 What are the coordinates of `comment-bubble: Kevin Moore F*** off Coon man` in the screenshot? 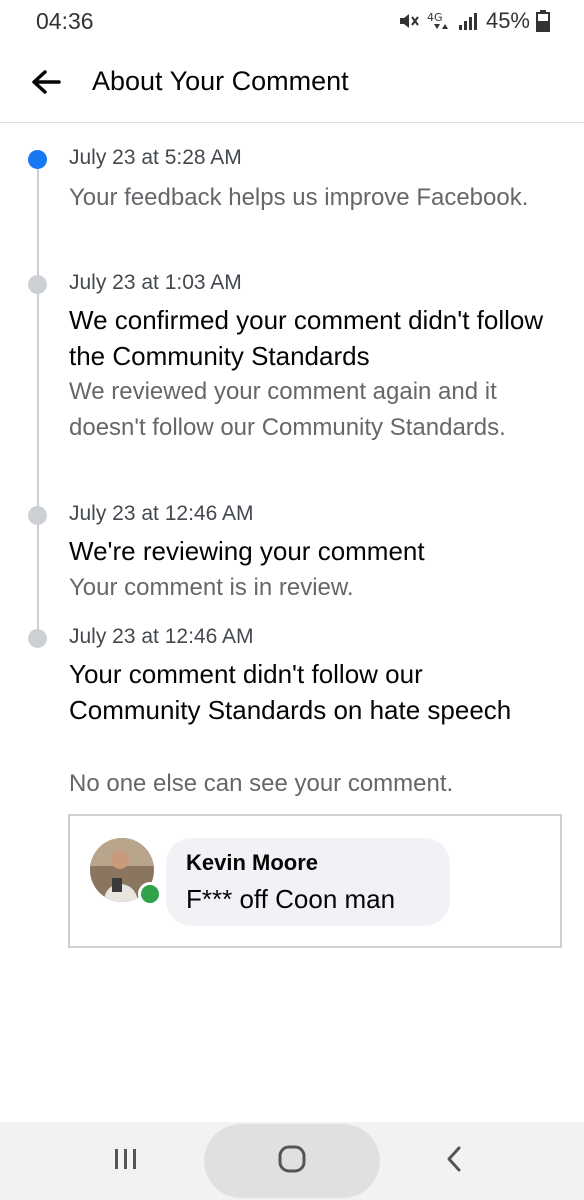 It's located at (308, 882).